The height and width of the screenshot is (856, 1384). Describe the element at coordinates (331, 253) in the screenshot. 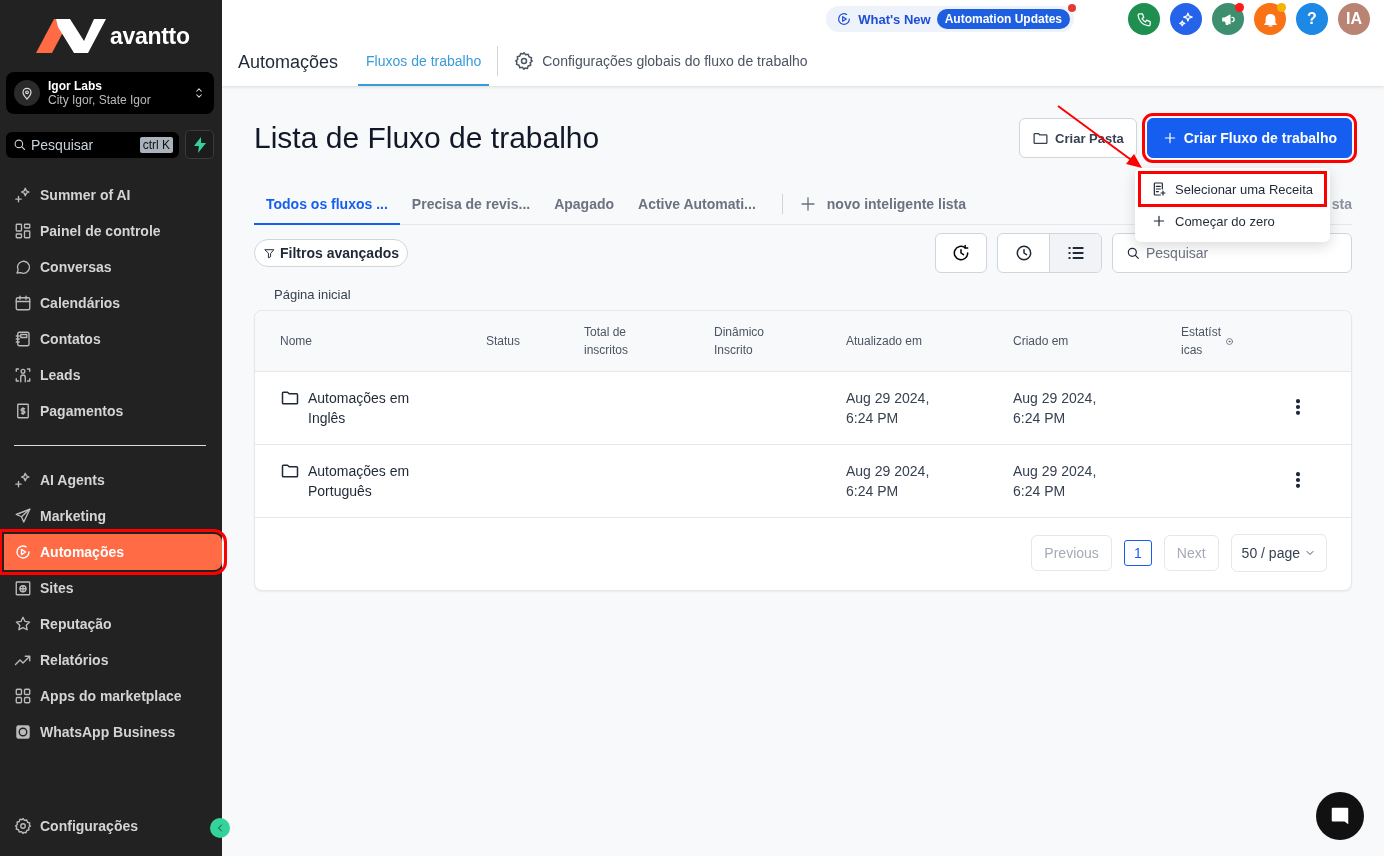

I see `advanced-filters-button: Filtros avançados` at that location.